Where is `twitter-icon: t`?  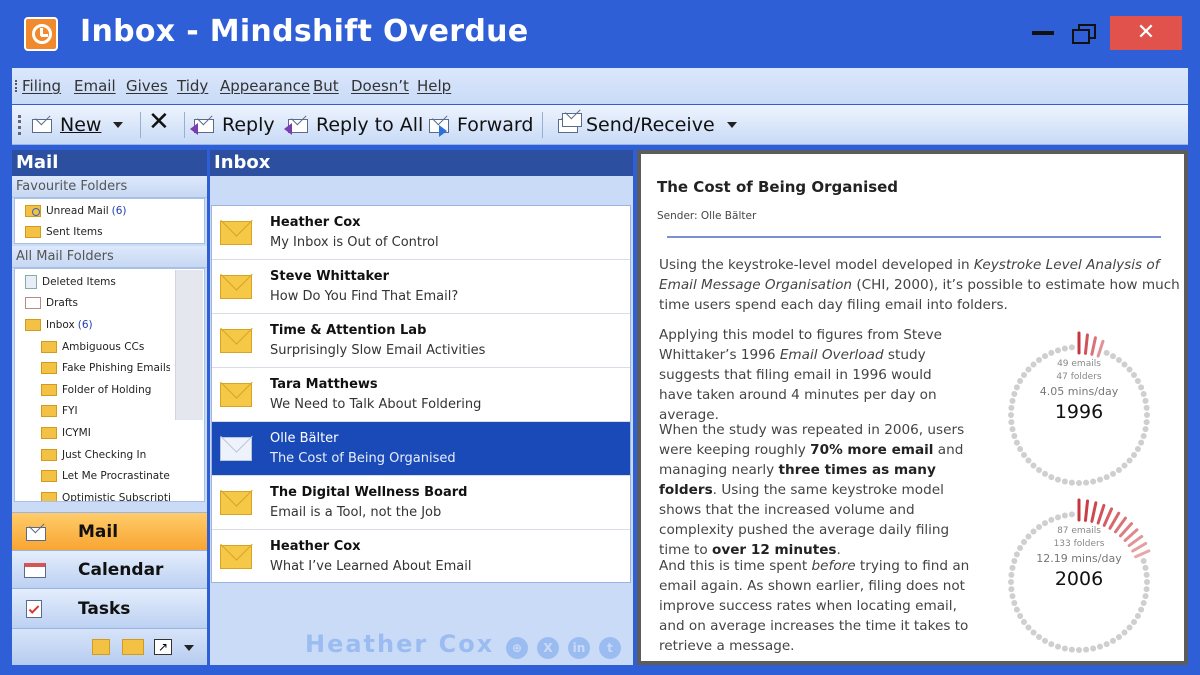
twitter-icon: t is located at coordinates (610, 648).